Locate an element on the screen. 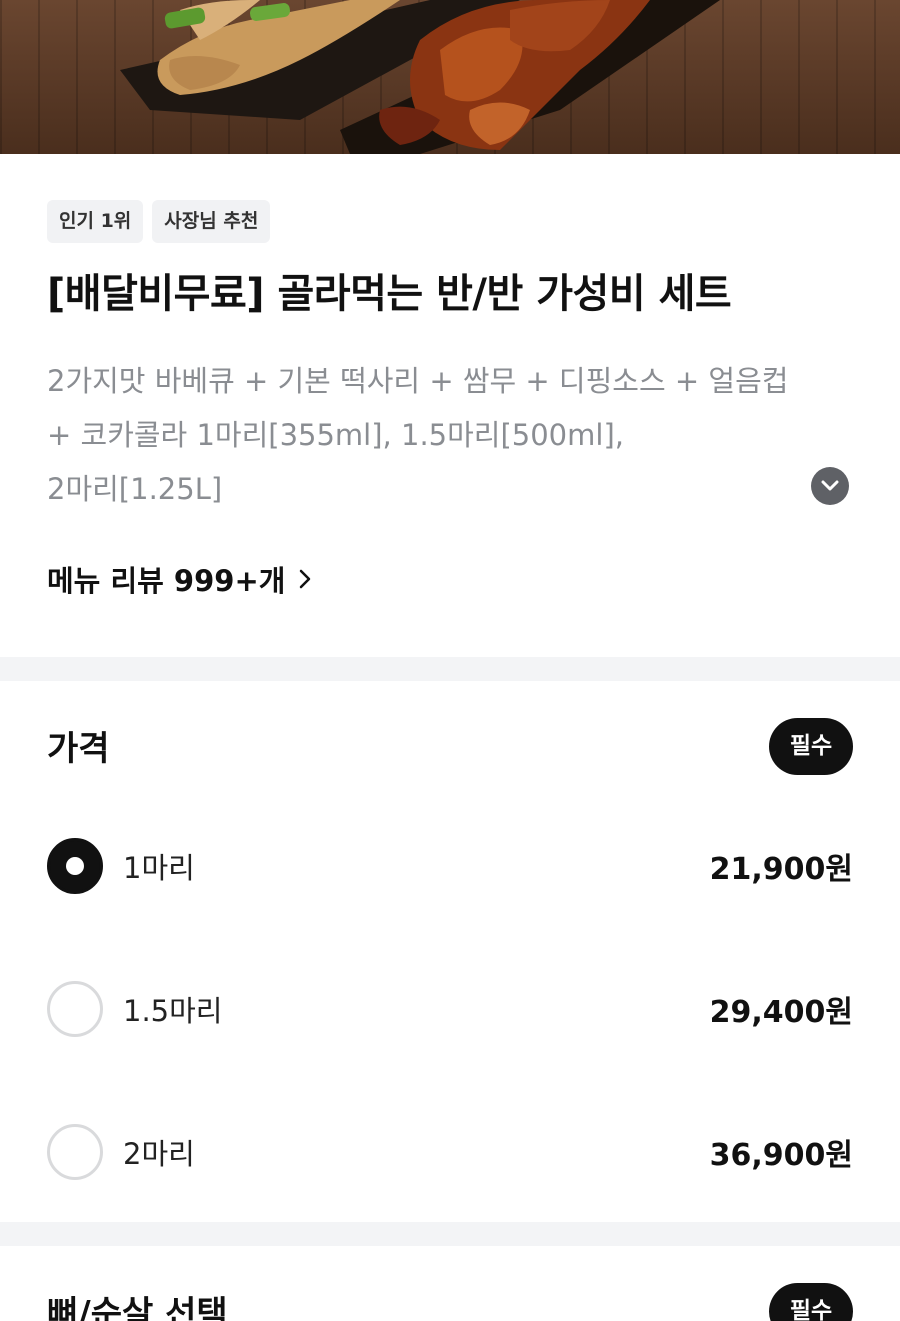 The image size is (900, 1321). bone-section-title: 뼈/순살 선택 is located at coordinates (137, 1307).